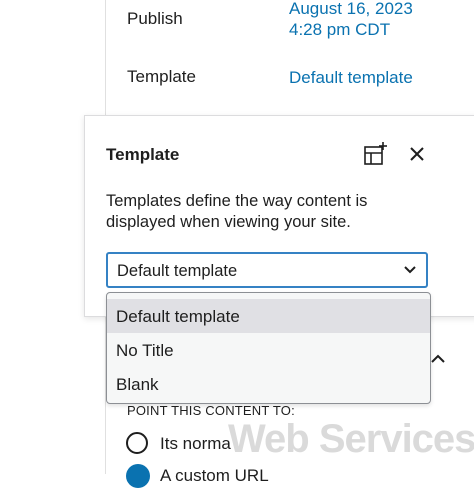 Image resolution: width=474 pixels, height=488 pixels. I want to click on radio-custom-url, so click(138, 476).